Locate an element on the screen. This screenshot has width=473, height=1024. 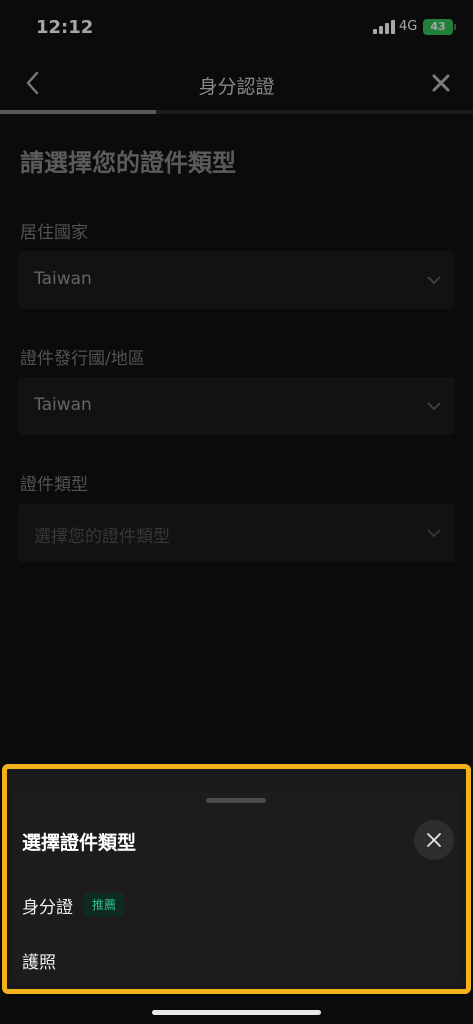
recommended-badge: 推薦 is located at coordinates (104, 905).